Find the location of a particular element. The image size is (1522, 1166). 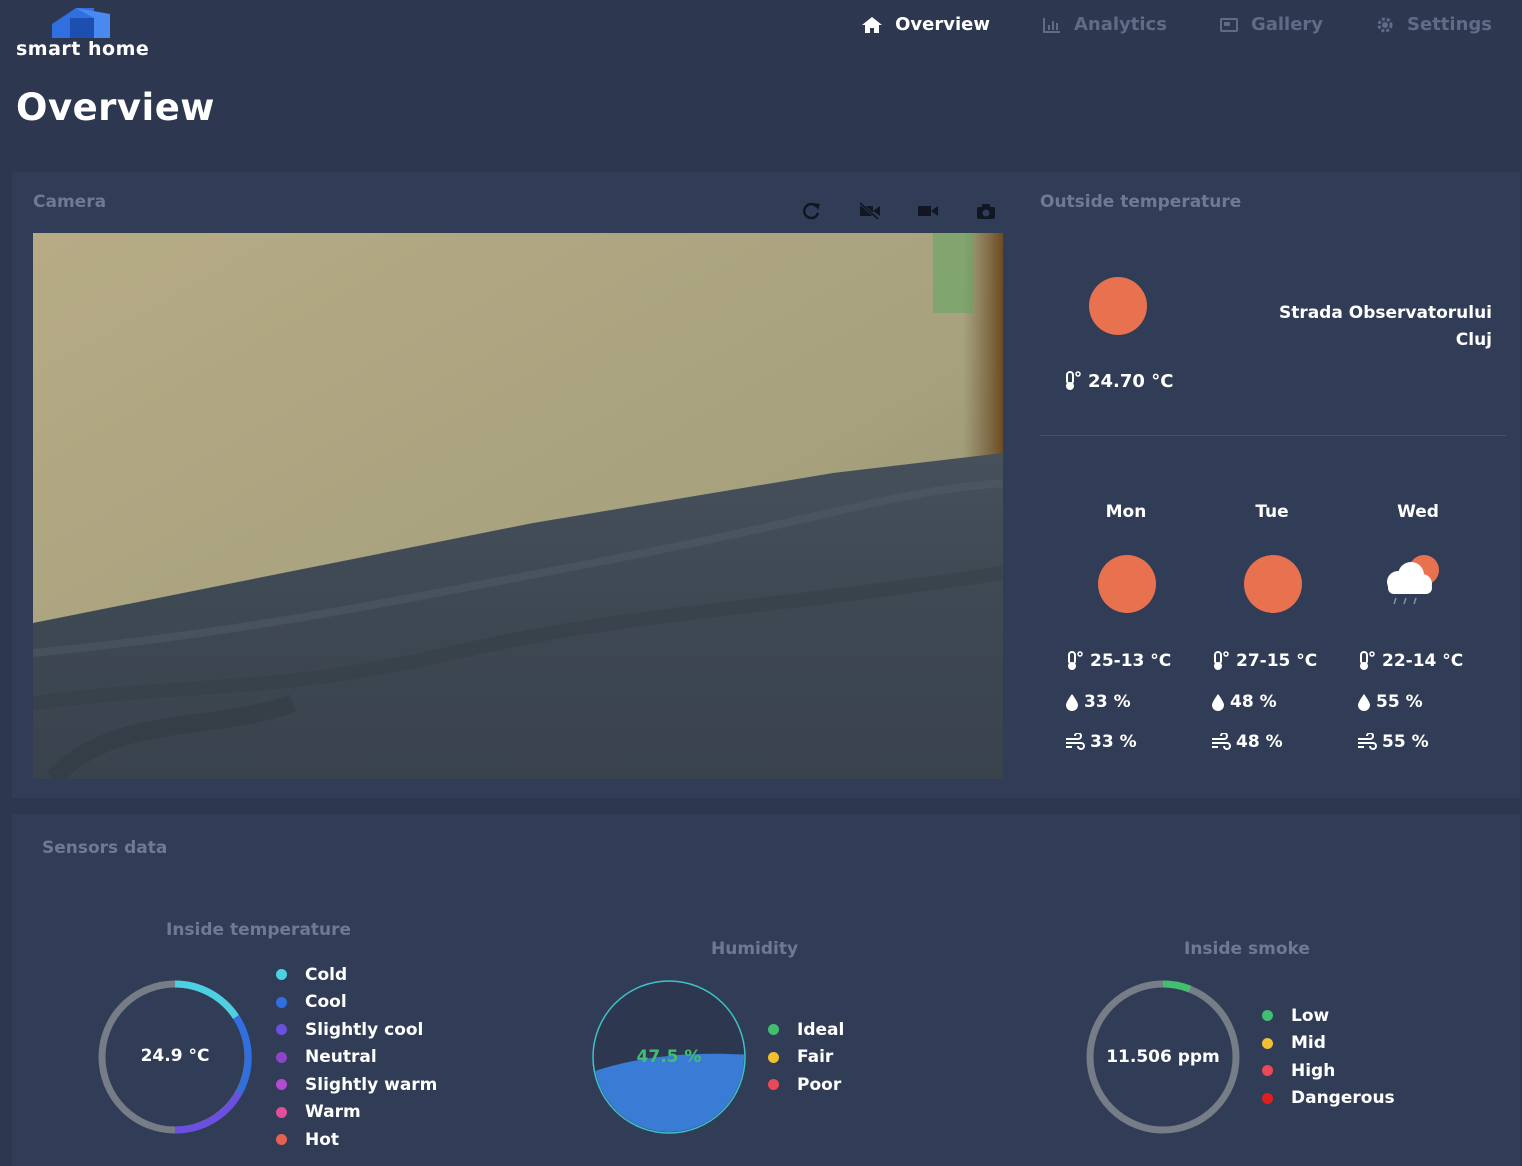

nav-analytics: Analytics is located at coordinates (1104, 24).